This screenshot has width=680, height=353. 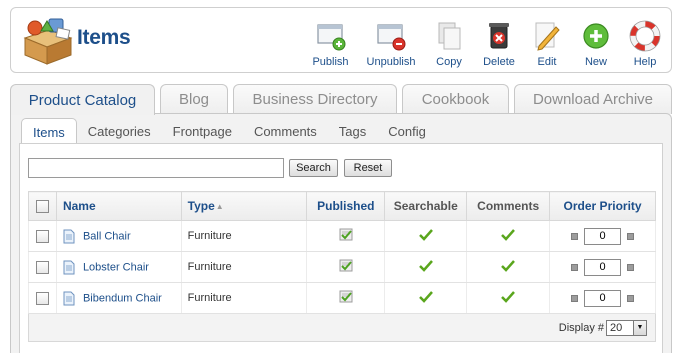 I want to click on published-column-header: Published, so click(x=346, y=206).